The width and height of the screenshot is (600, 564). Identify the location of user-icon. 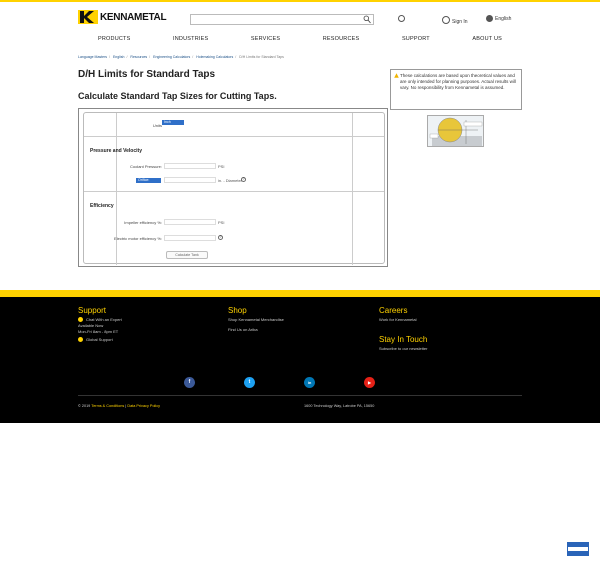
(446, 20).